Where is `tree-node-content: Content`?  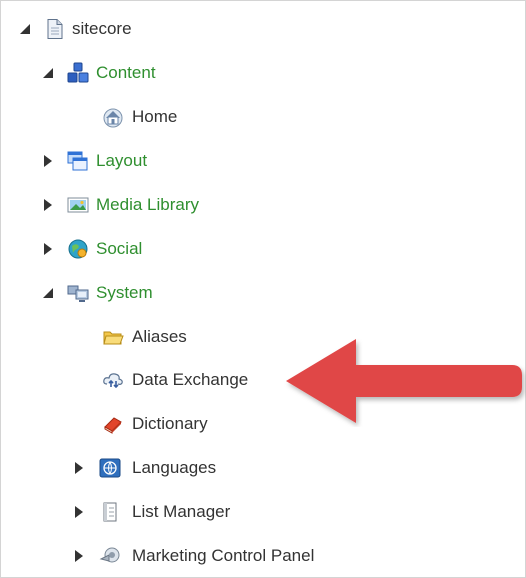
tree-node-content: Content is located at coordinates (261, 73).